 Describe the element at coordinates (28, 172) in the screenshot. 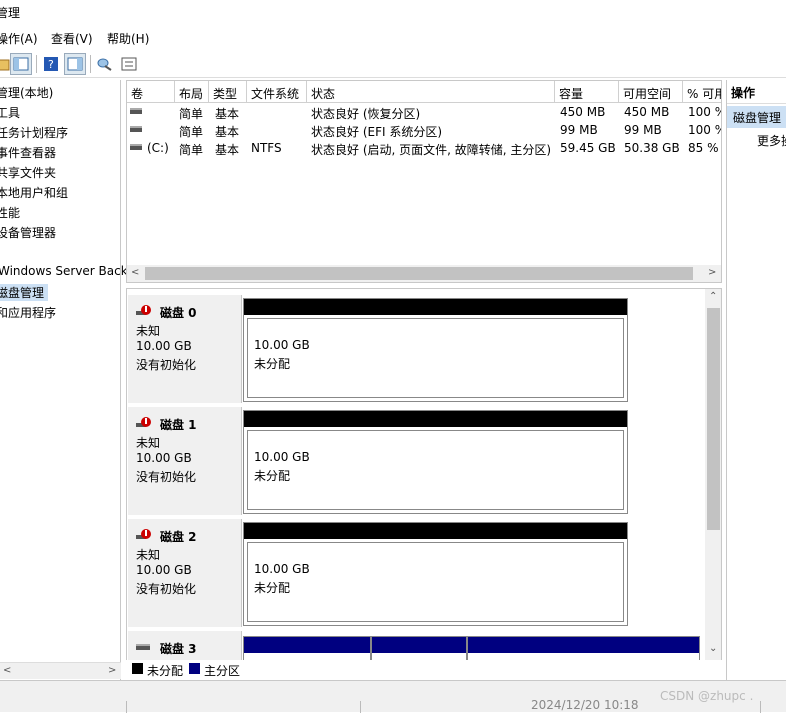

I see `tree-item-shared-folders: 共享文件夹` at that location.